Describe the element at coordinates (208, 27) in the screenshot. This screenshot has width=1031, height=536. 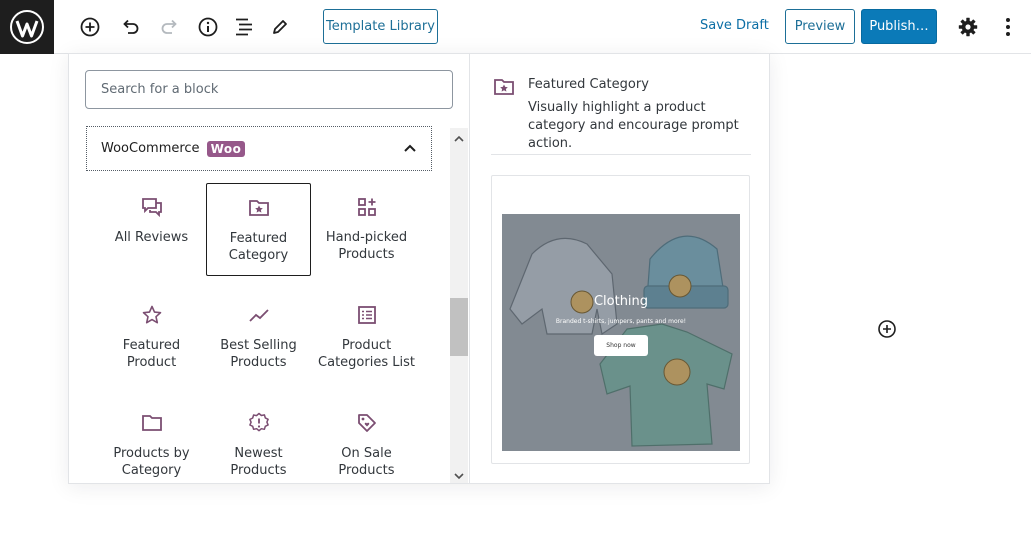
I see `info-icon` at that location.